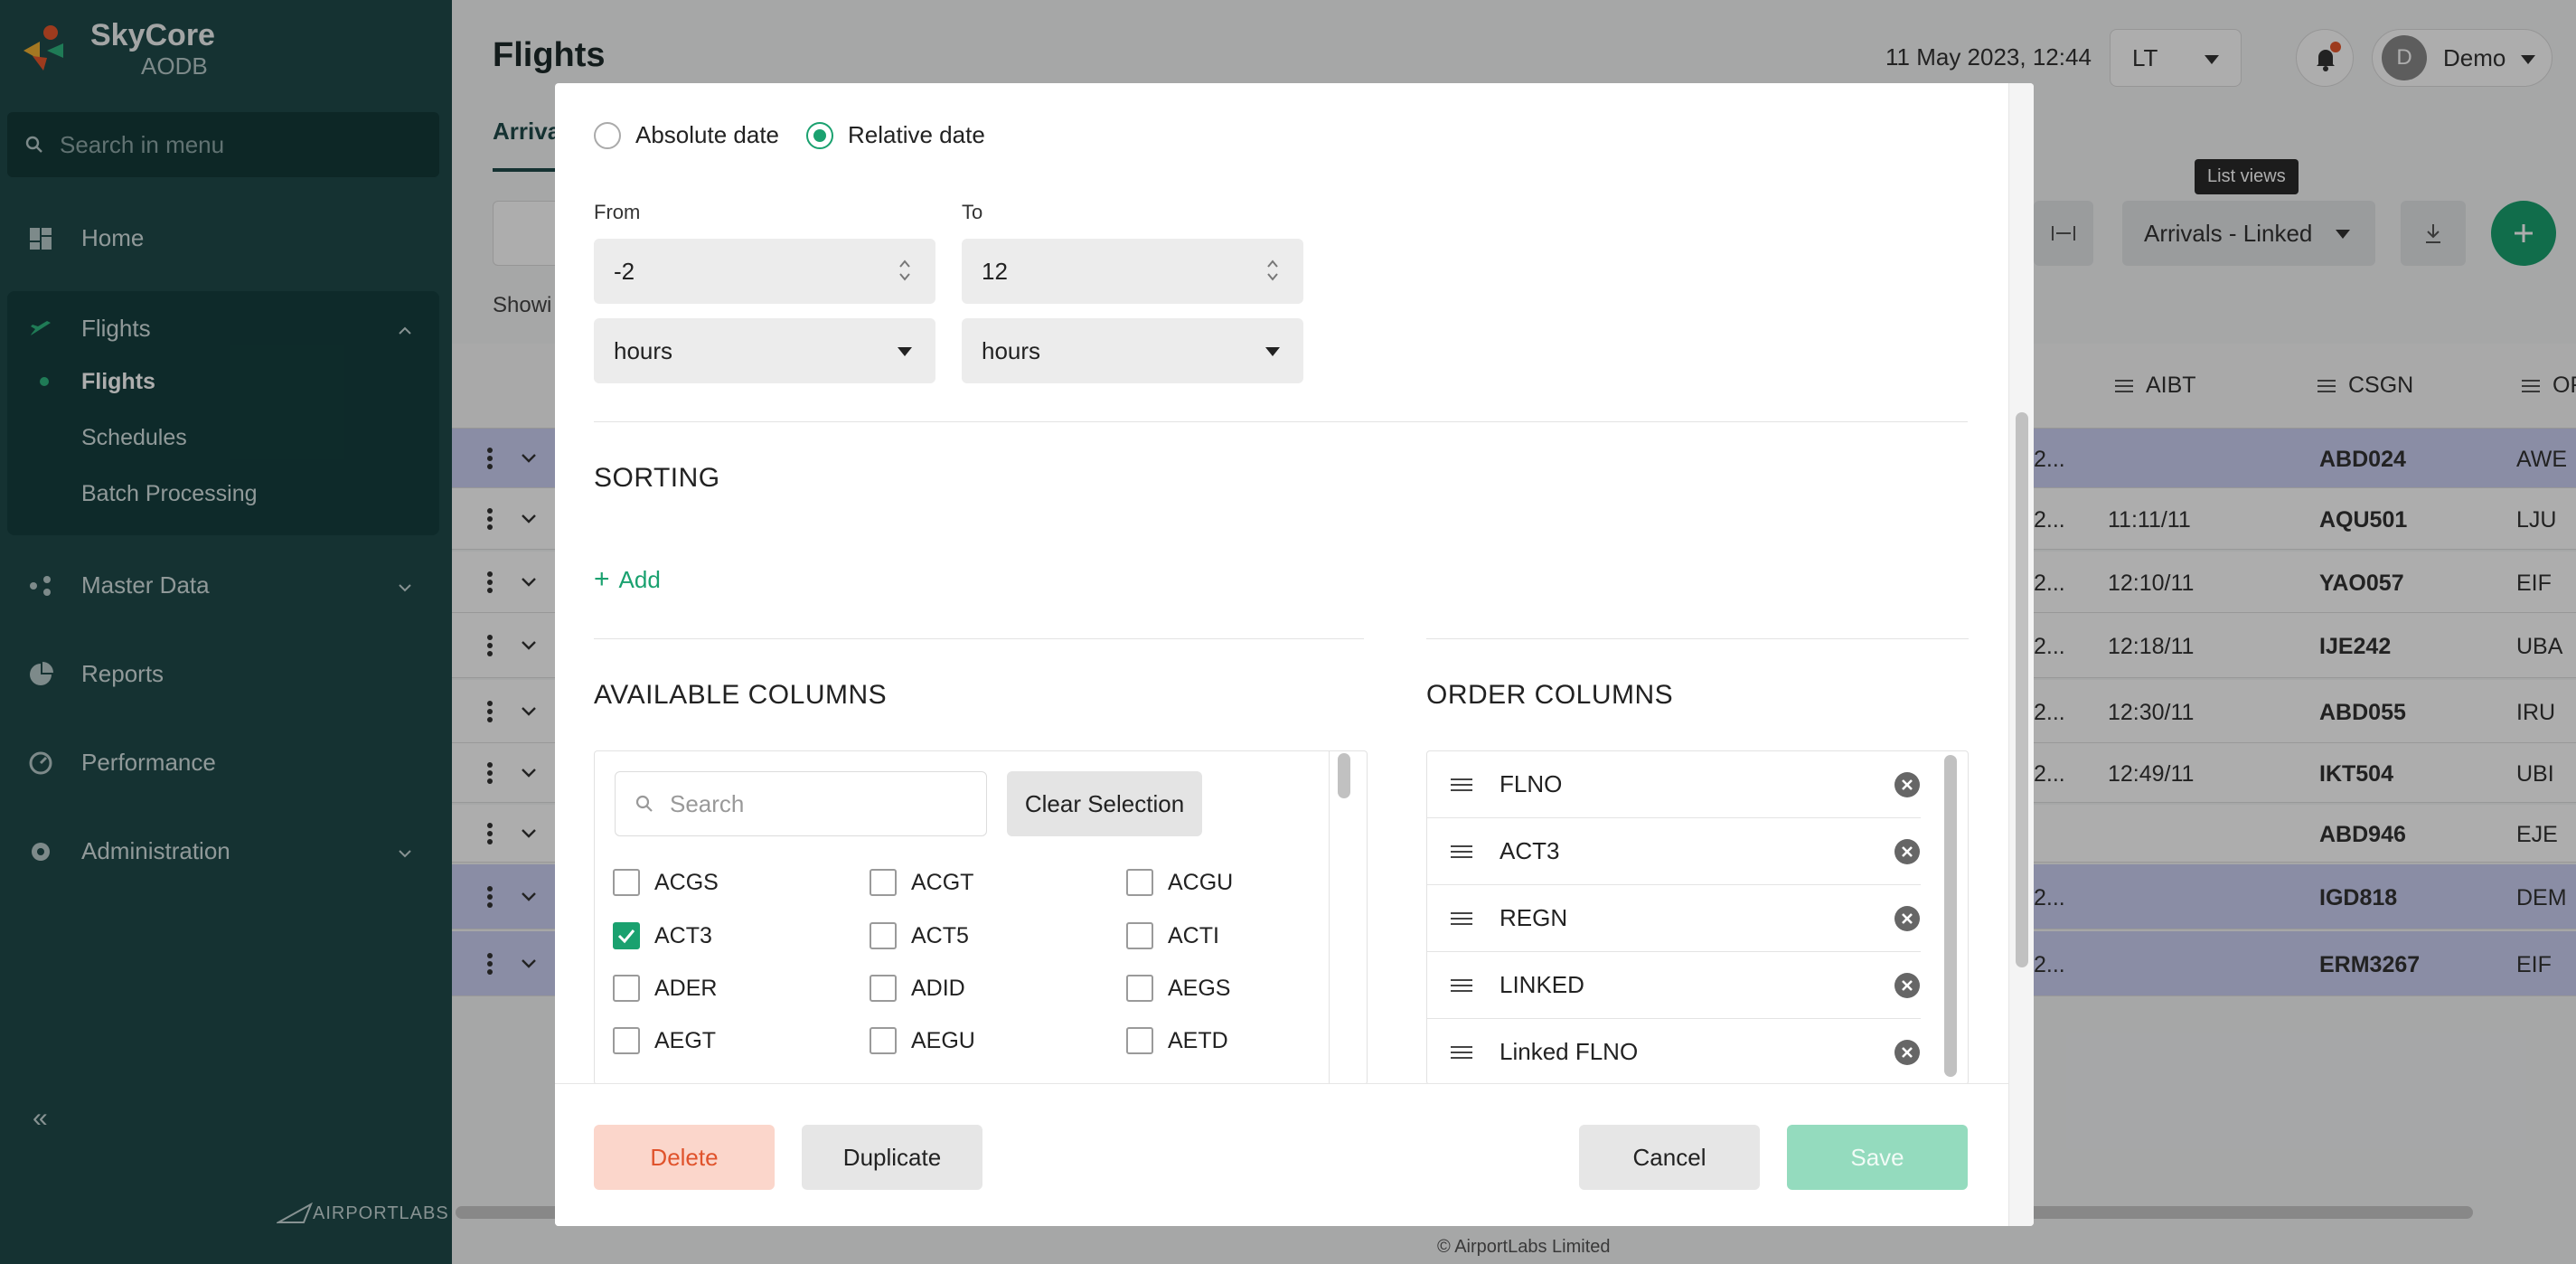 Image resolution: width=2576 pixels, height=1264 pixels. Describe the element at coordinates (741, 695) in the screenshot. I see `available-columns-title: AVAILABLE COLUMNS` at that location.